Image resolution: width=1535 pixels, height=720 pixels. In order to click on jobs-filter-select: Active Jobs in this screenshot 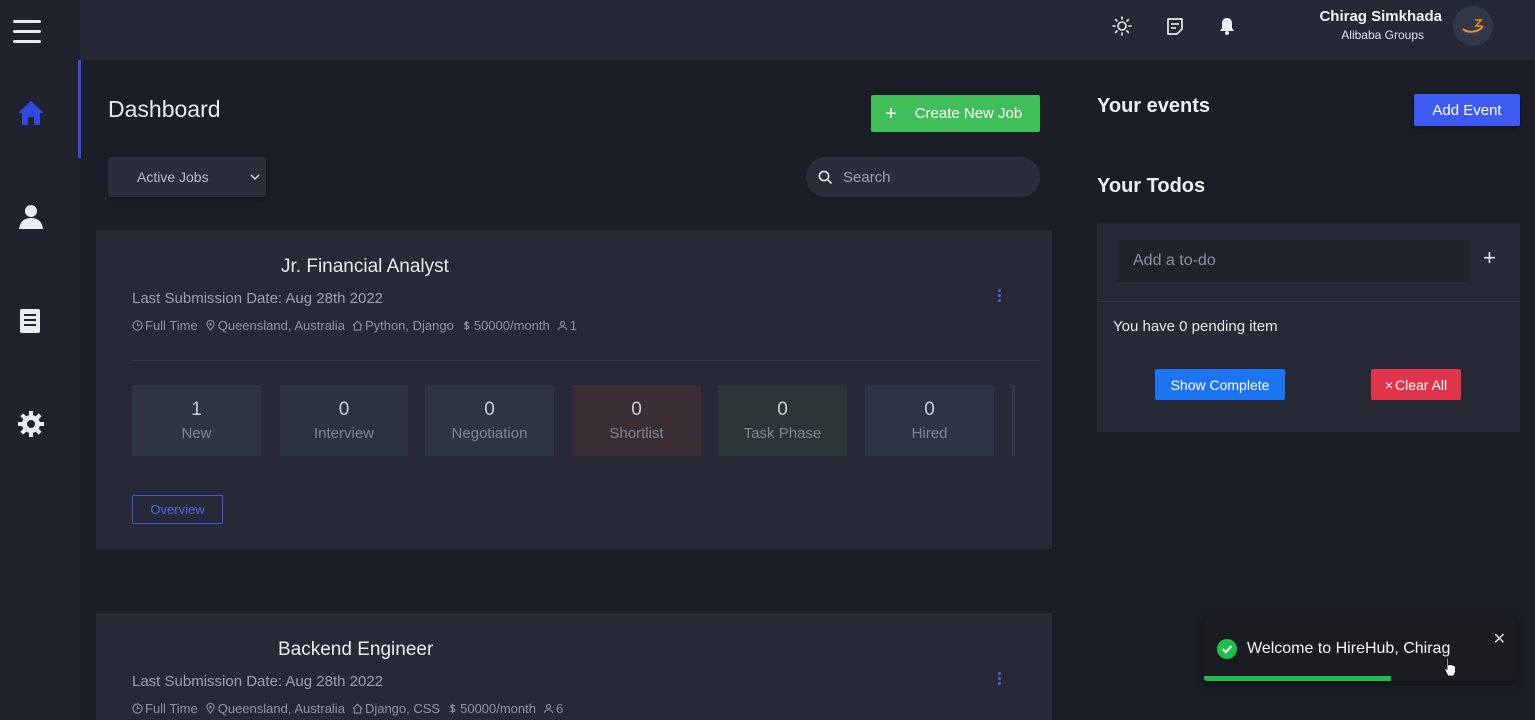, I will do `click(187, 177)`.